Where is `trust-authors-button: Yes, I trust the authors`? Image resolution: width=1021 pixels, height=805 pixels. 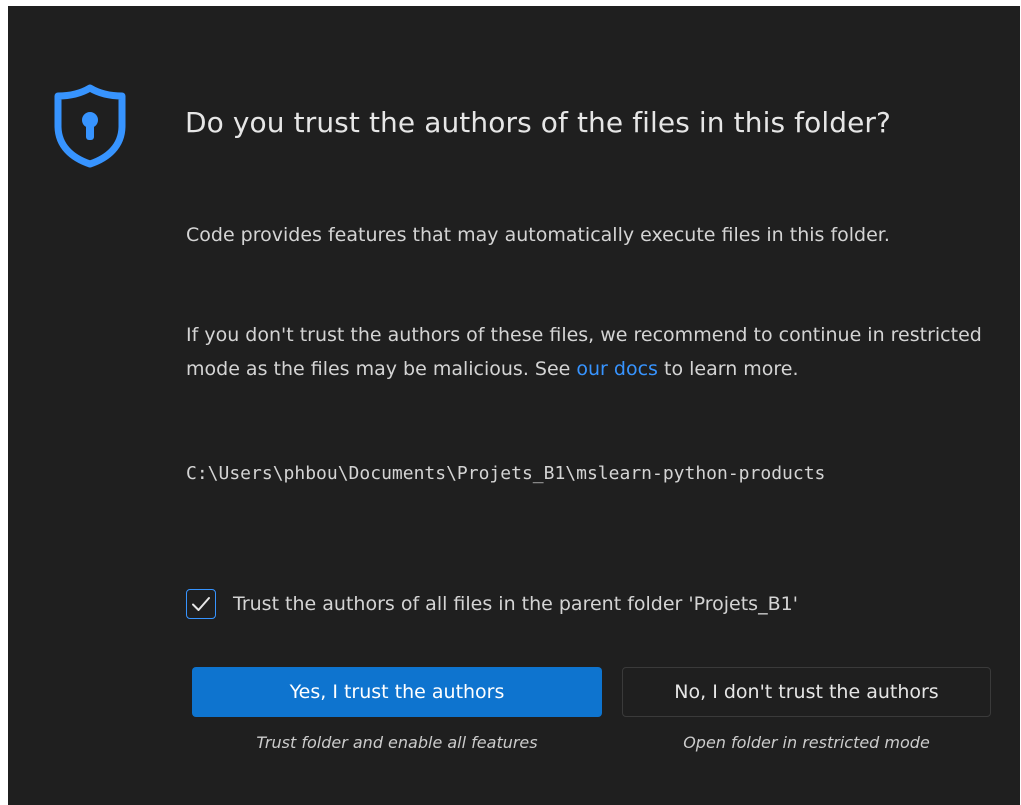 trust-authors-button: Yes, I trust the authors is located at coordinates (397, 692).